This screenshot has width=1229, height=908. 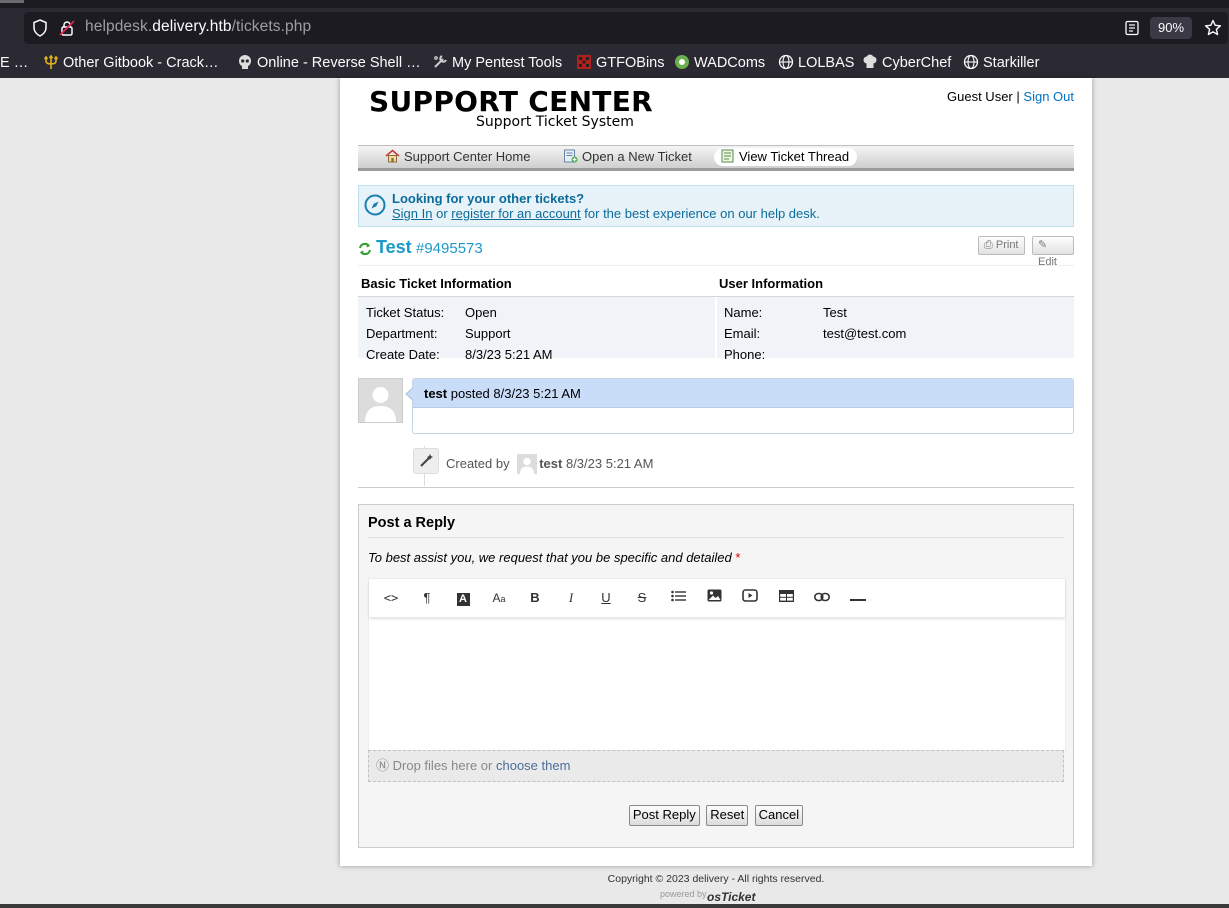 What do you see at coordinates (67, 28) in the screenshot?
I see `insecure-lock-icon` at bounding box center [67, 28].